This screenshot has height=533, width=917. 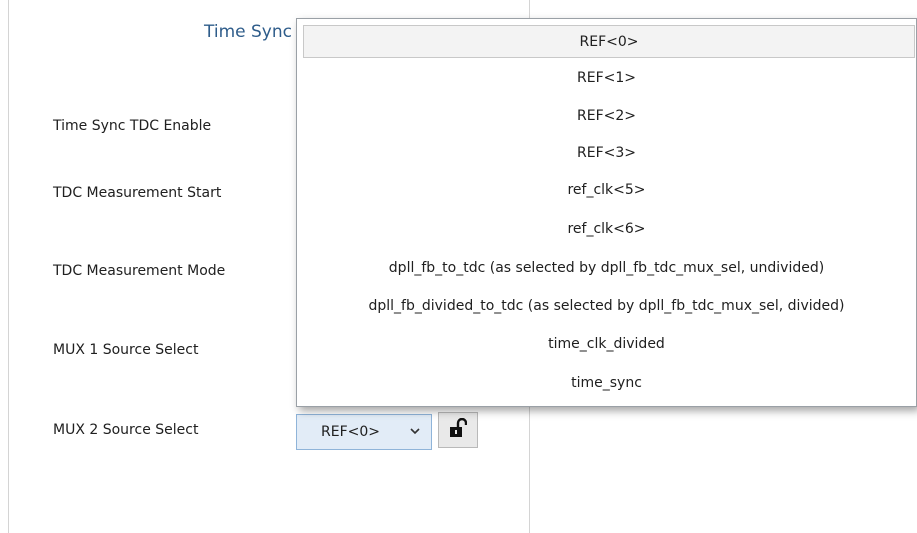 I want to click on option-ref-1: REF<1>, so click(x=606, y=78).